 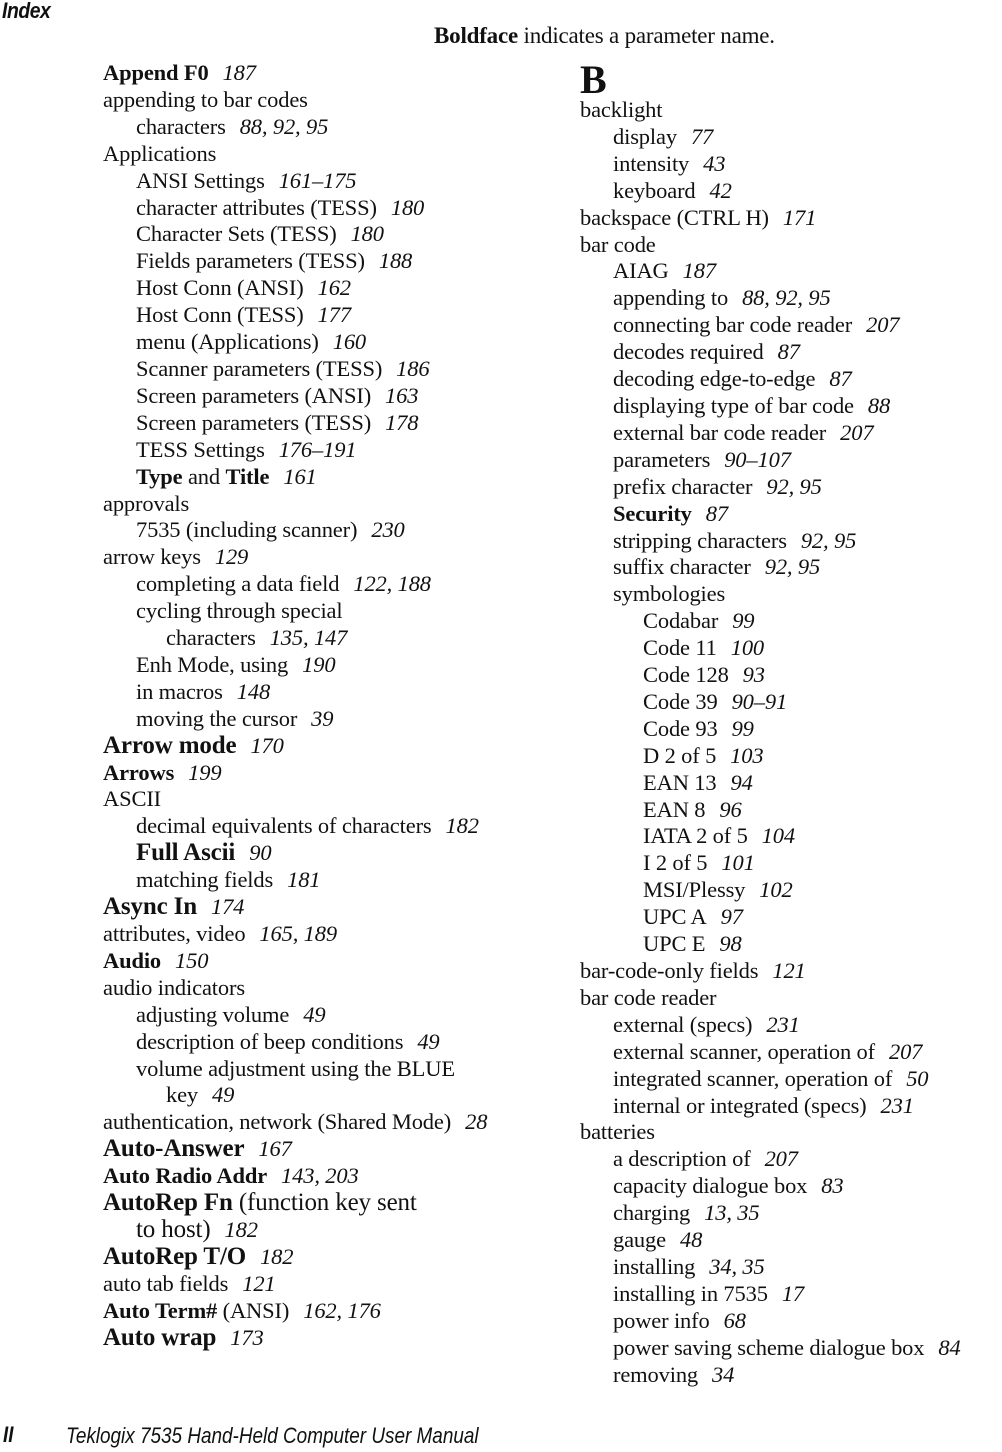 What do you see at coordinates (760, 701) in the screenshot?
I see `page-reference: 90–91` at bounding box center [760, 701].